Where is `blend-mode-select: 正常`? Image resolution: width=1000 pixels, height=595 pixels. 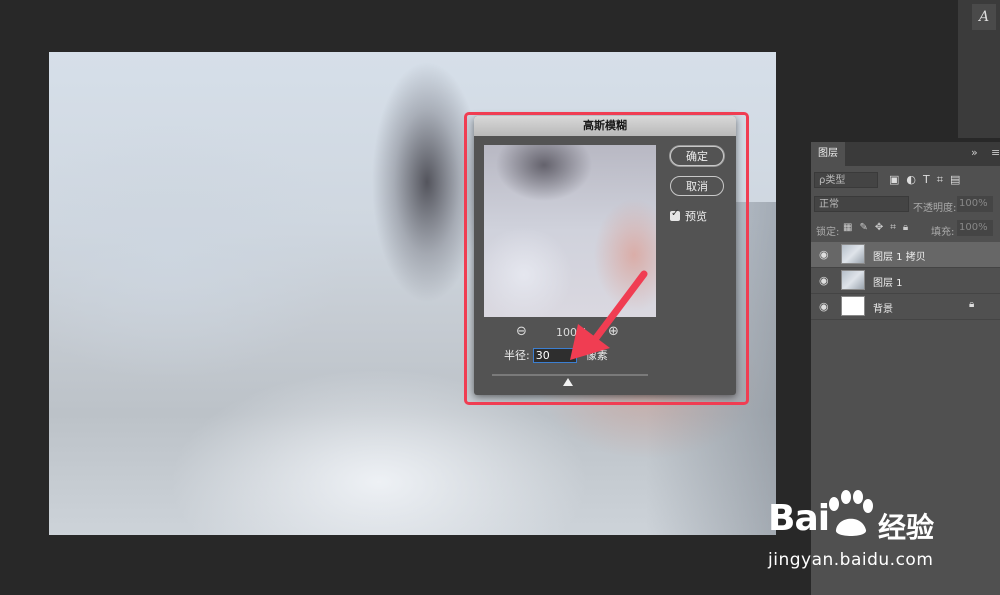
blend-mode-select: 正常 is located at coordinates (861, 204).